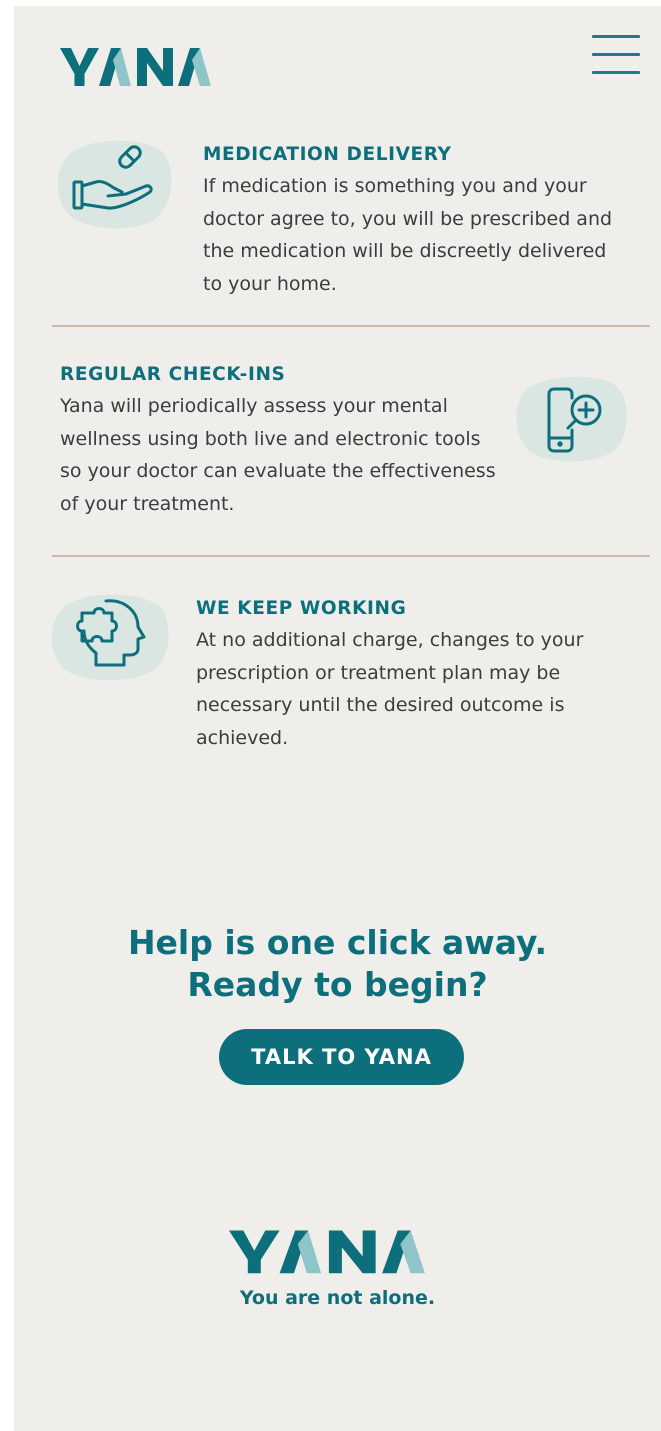  I want to click on talk-to-yana-button: TALK TO YANA, so click(341, 1057).